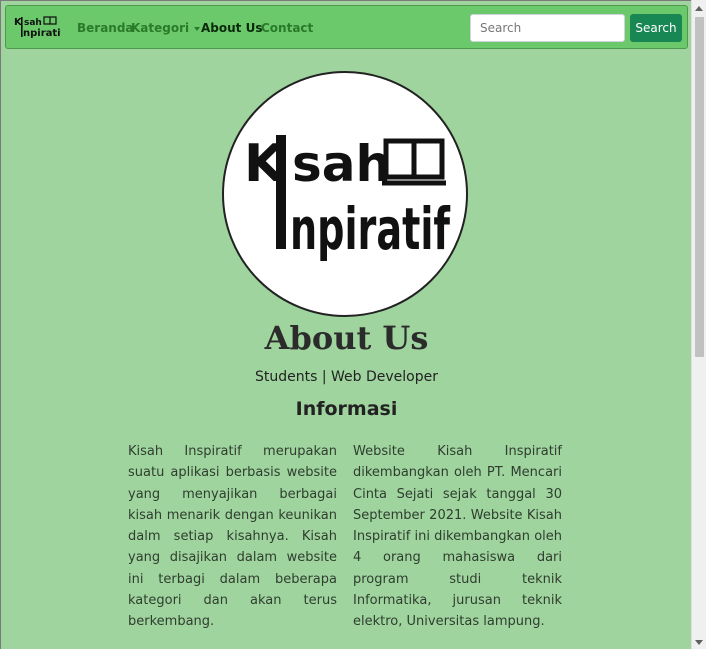  Describe the element at coordinates (370, 229) in the screenshot. I see `logo-word-npiratif: npiratif` at that location.